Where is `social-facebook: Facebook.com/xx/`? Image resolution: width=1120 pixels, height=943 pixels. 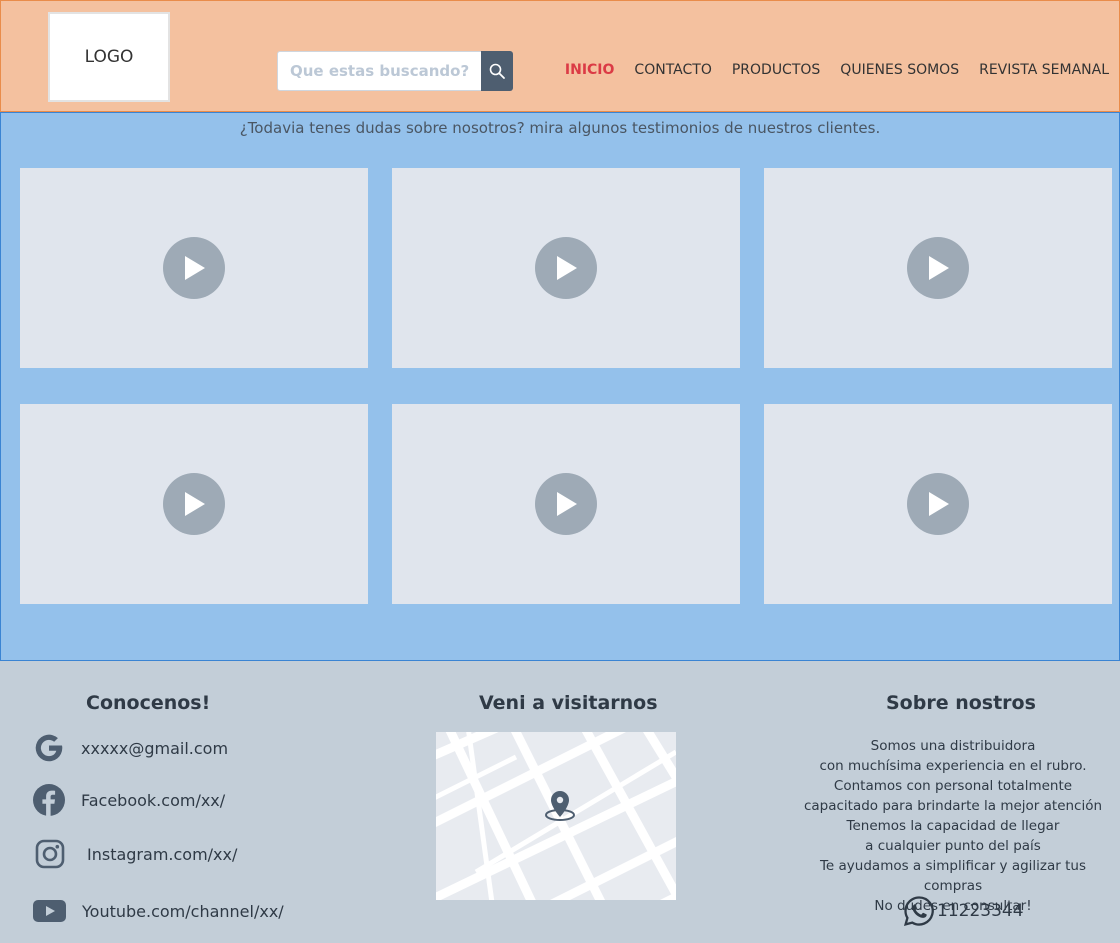 social-facebook: Facebook.com/xx/ is located at coordinates (129, 800).